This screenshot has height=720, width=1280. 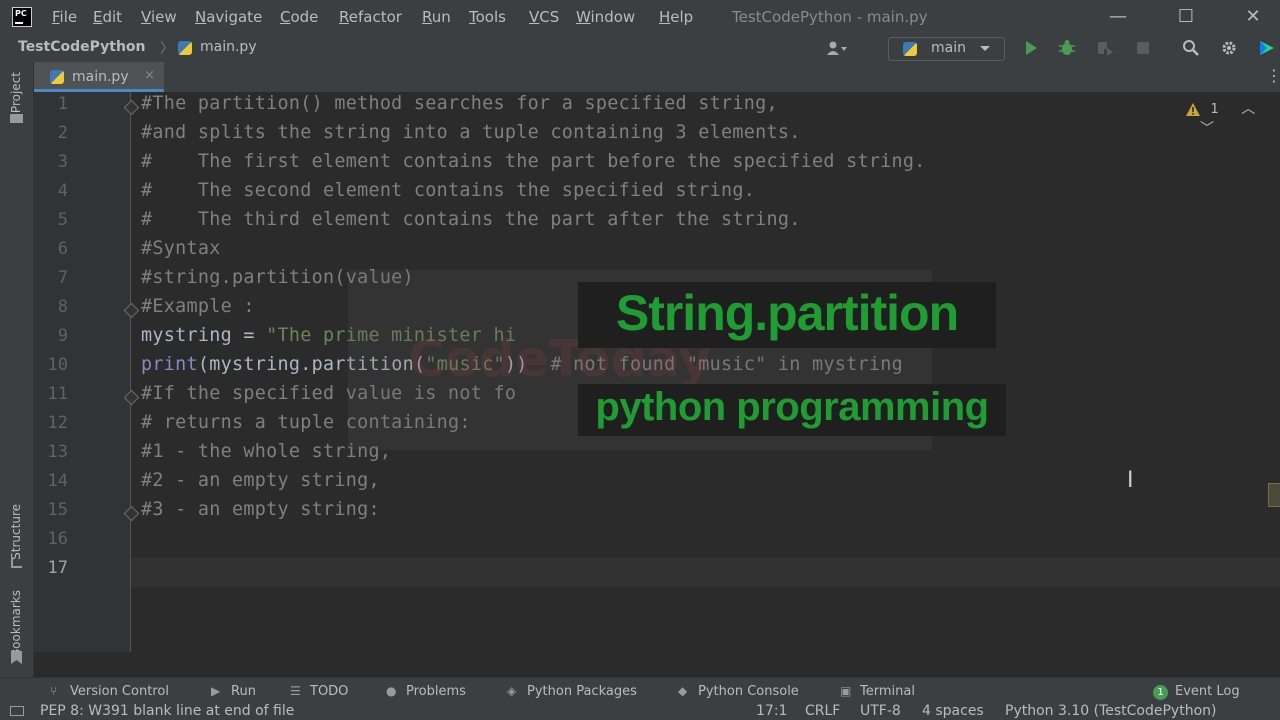 I want to click on run-configuration-select: main, so click(x=946, y=49).